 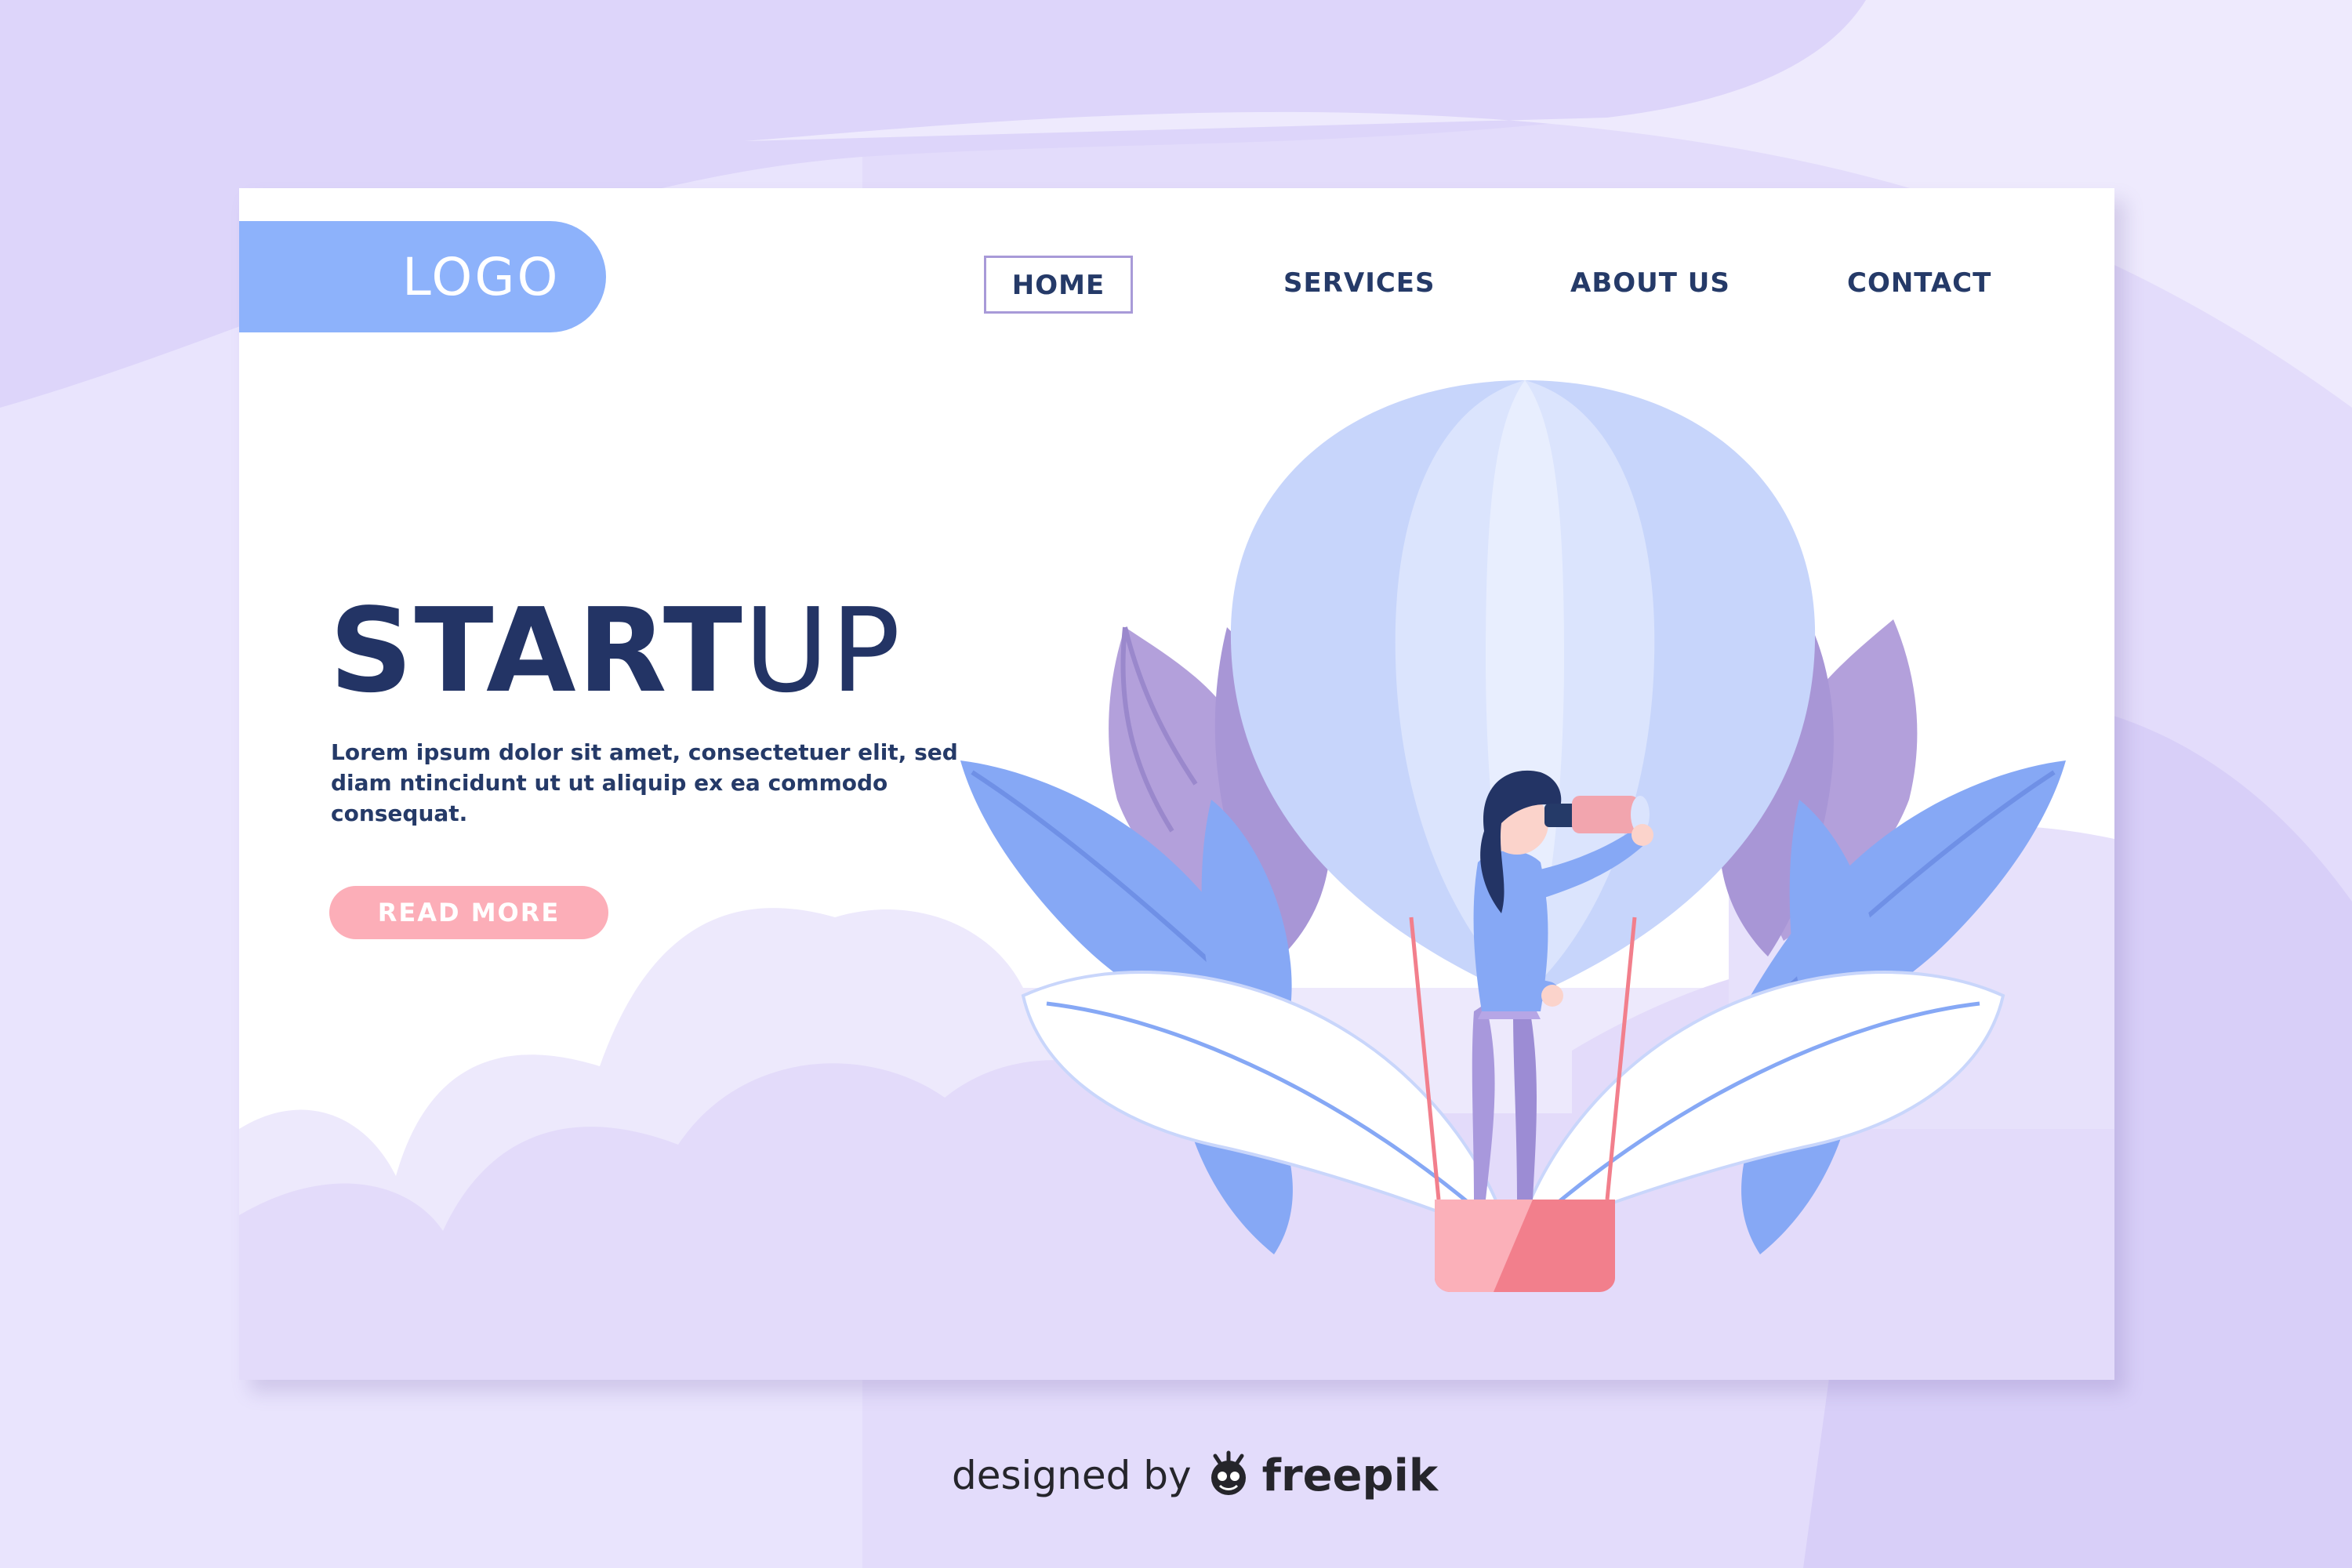 What do you see at coordinates (823, 650) in the screenshot?
I see `hero-title-light: UP` at bounding box center [823, 650].